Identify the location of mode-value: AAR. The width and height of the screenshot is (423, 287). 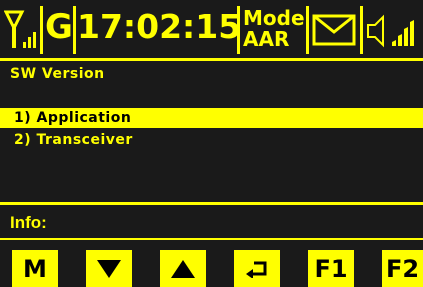
(266, 39).